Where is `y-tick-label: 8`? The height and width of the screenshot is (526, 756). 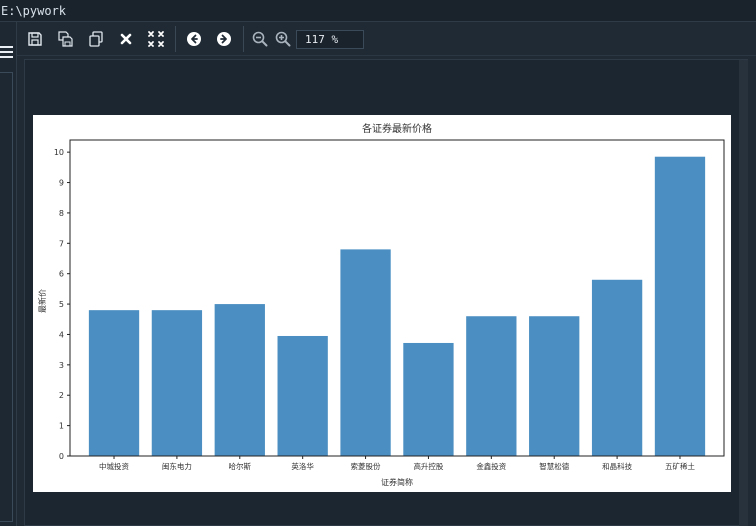
y-tick-label: 8 is located at coordinates (61, 213).